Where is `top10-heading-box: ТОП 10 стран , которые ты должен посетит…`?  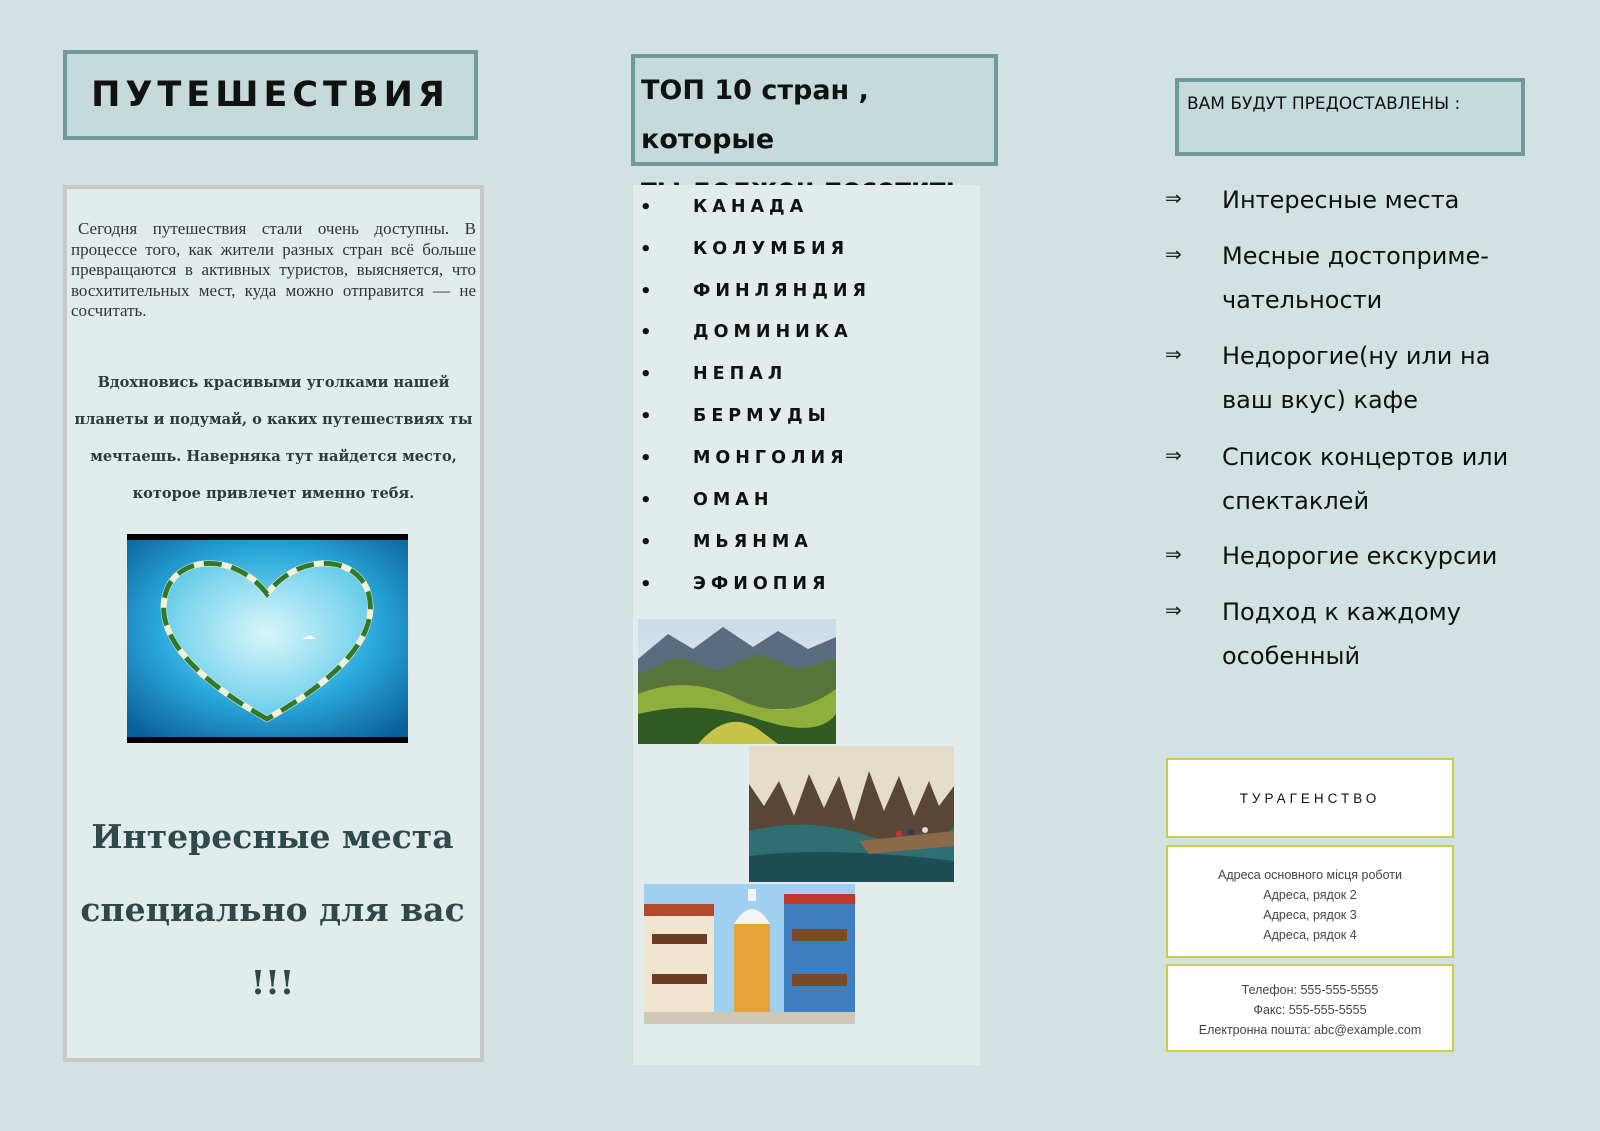 top10-heading-box: ТОП 10 стран , которые ты должен посетит… is located at coordinates (814, 129).